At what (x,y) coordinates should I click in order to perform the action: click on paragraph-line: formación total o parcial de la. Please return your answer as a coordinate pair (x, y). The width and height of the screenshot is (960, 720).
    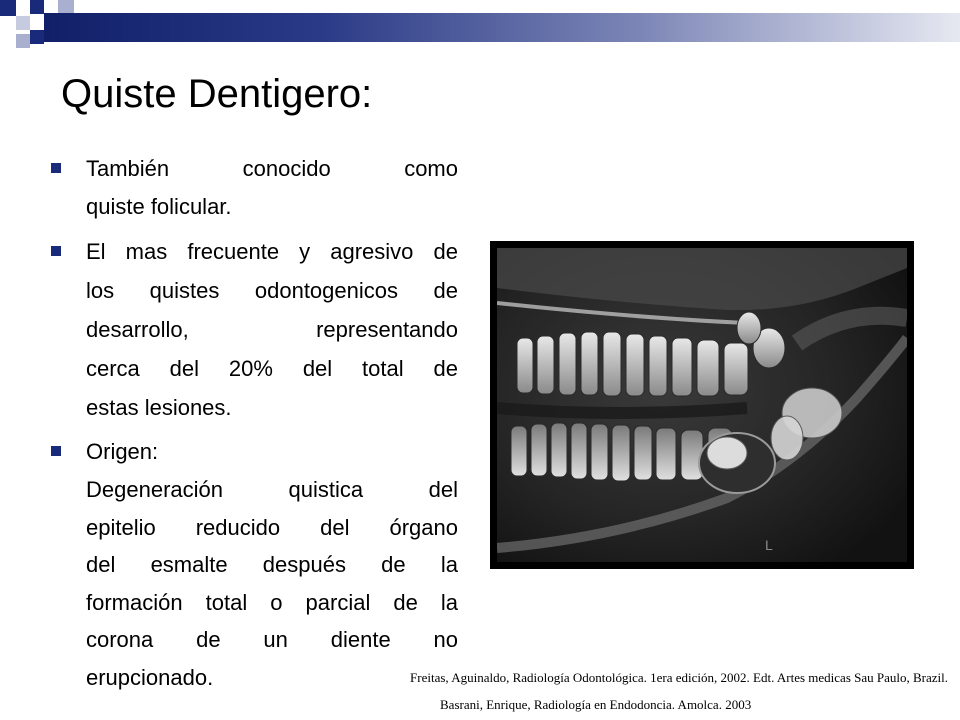
    Looking at the image, I should click on (272, 602).